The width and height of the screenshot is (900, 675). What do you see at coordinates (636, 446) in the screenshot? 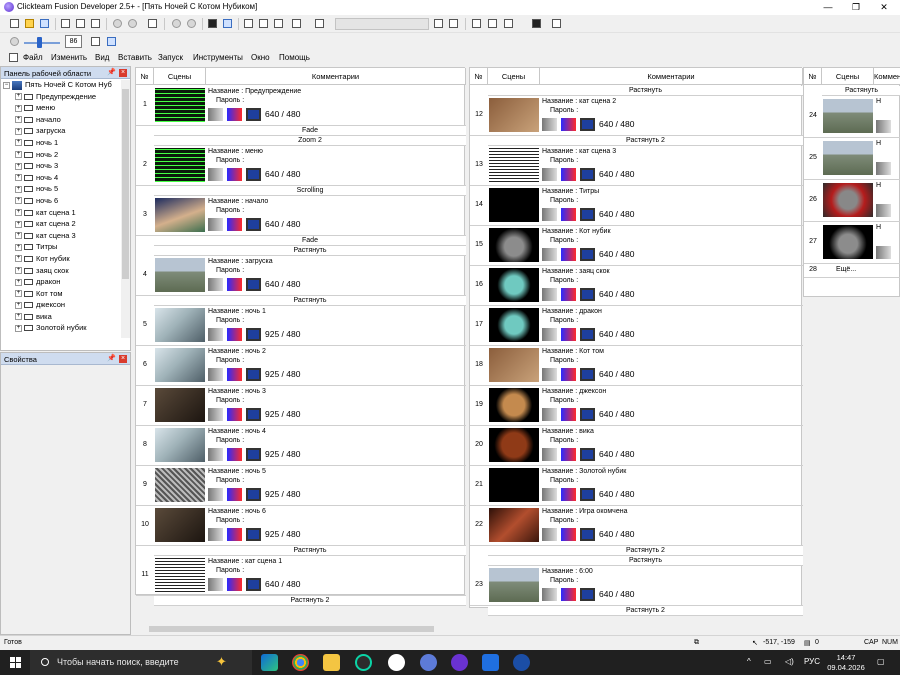
I see `storyboard-frame: 20 Название : вика Пароль : 640 / 480` at bounding box center [636, 446].